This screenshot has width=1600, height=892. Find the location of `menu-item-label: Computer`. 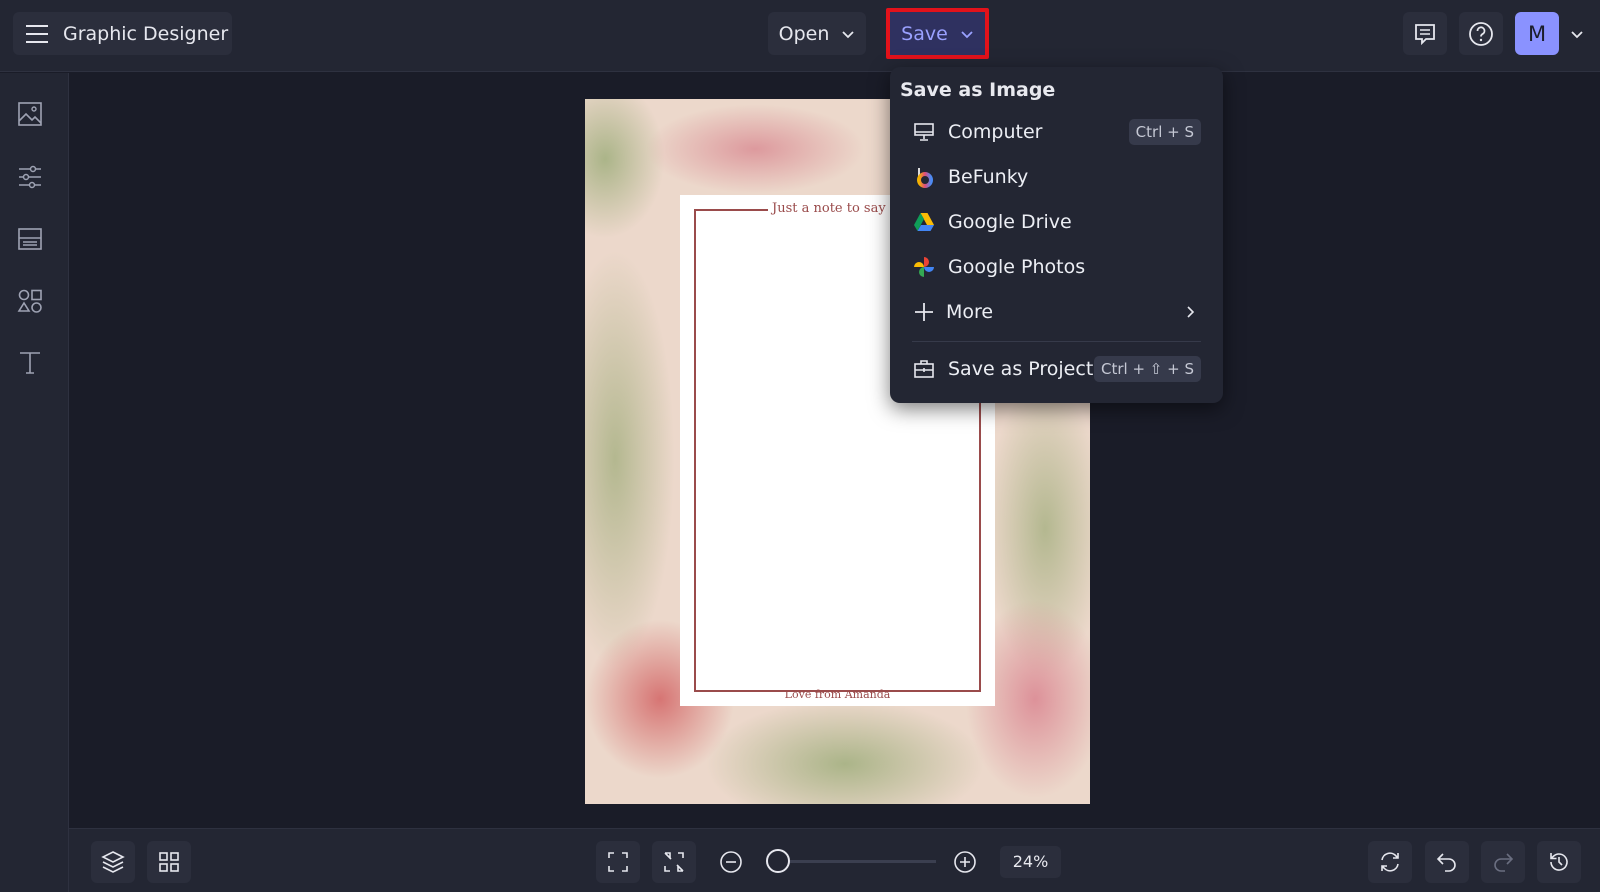

menu-item-label: Computer is located at coordinates (995, 132).